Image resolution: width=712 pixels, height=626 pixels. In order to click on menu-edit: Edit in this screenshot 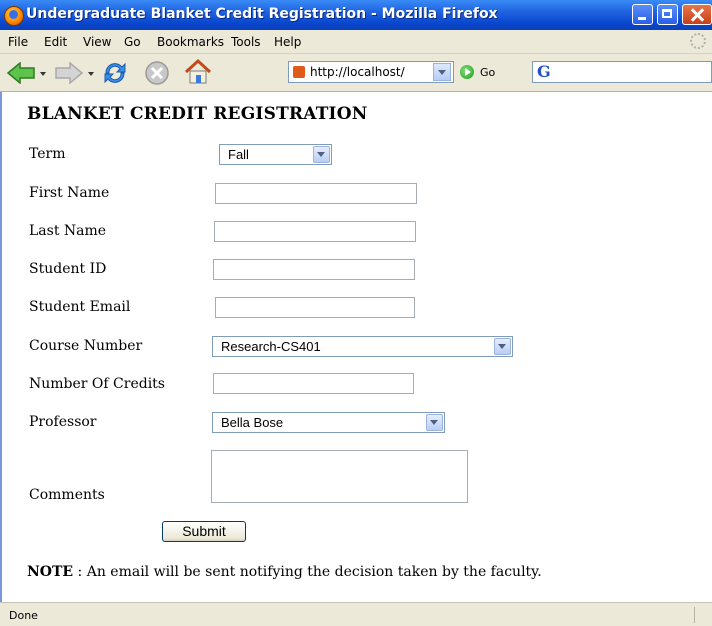, I will do `click(55, 42)`.